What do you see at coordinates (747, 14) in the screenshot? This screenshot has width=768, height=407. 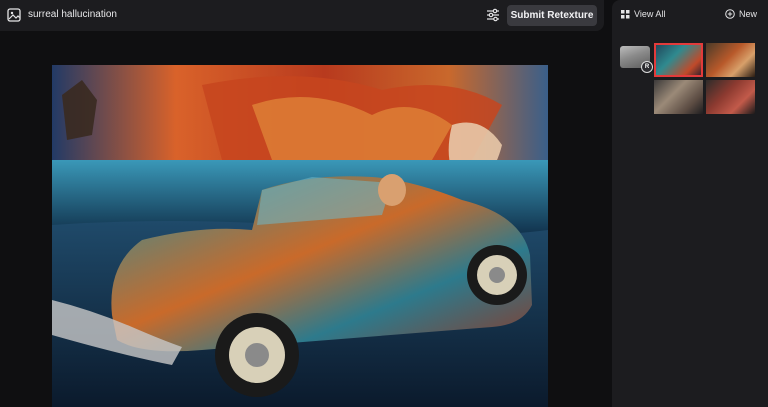 I see `new-label: New` at bounding box center [747, 14].